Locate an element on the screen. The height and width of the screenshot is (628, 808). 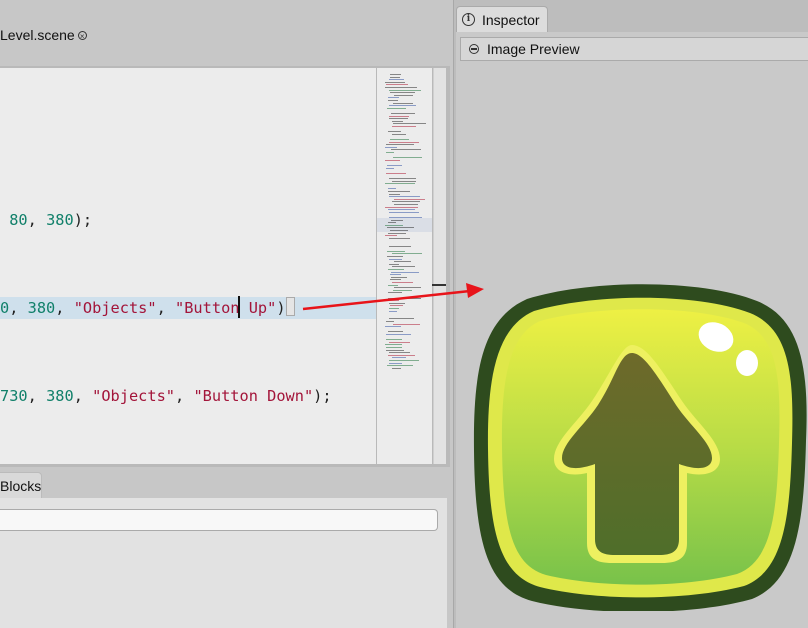
blocks-search-input is located at coordinates (219, 520).